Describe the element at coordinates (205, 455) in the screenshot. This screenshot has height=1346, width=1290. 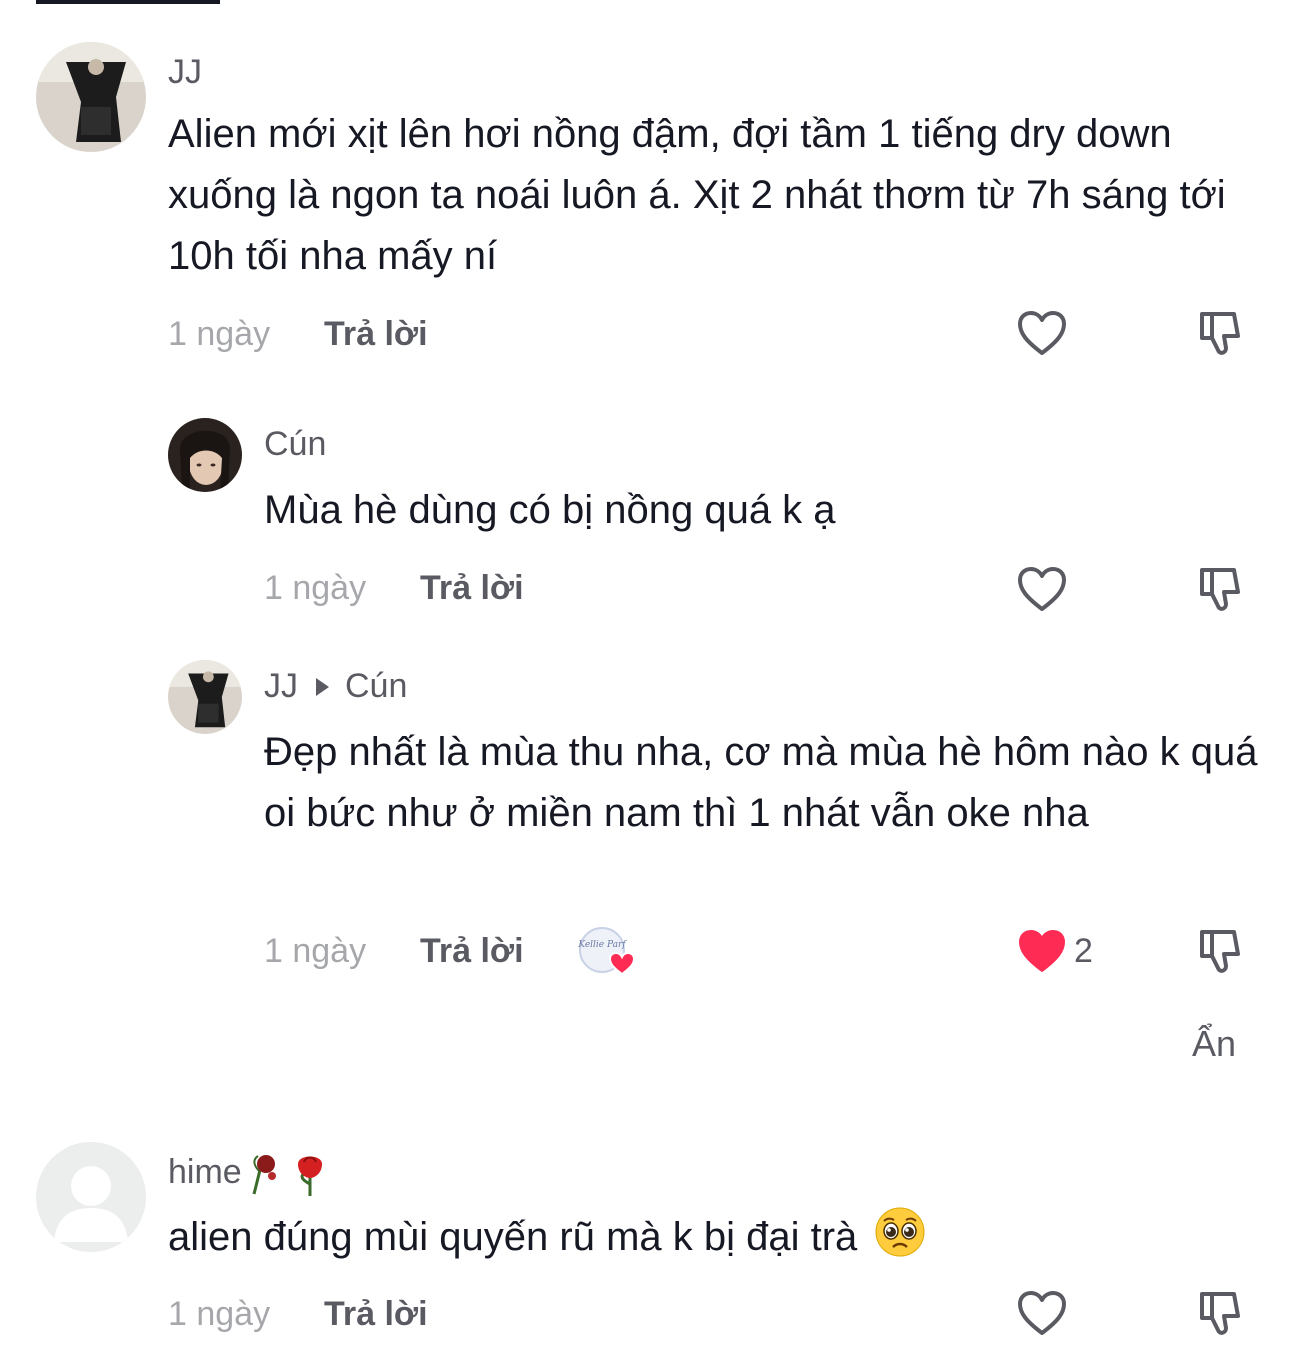
I see `avatar-cun` at that location.